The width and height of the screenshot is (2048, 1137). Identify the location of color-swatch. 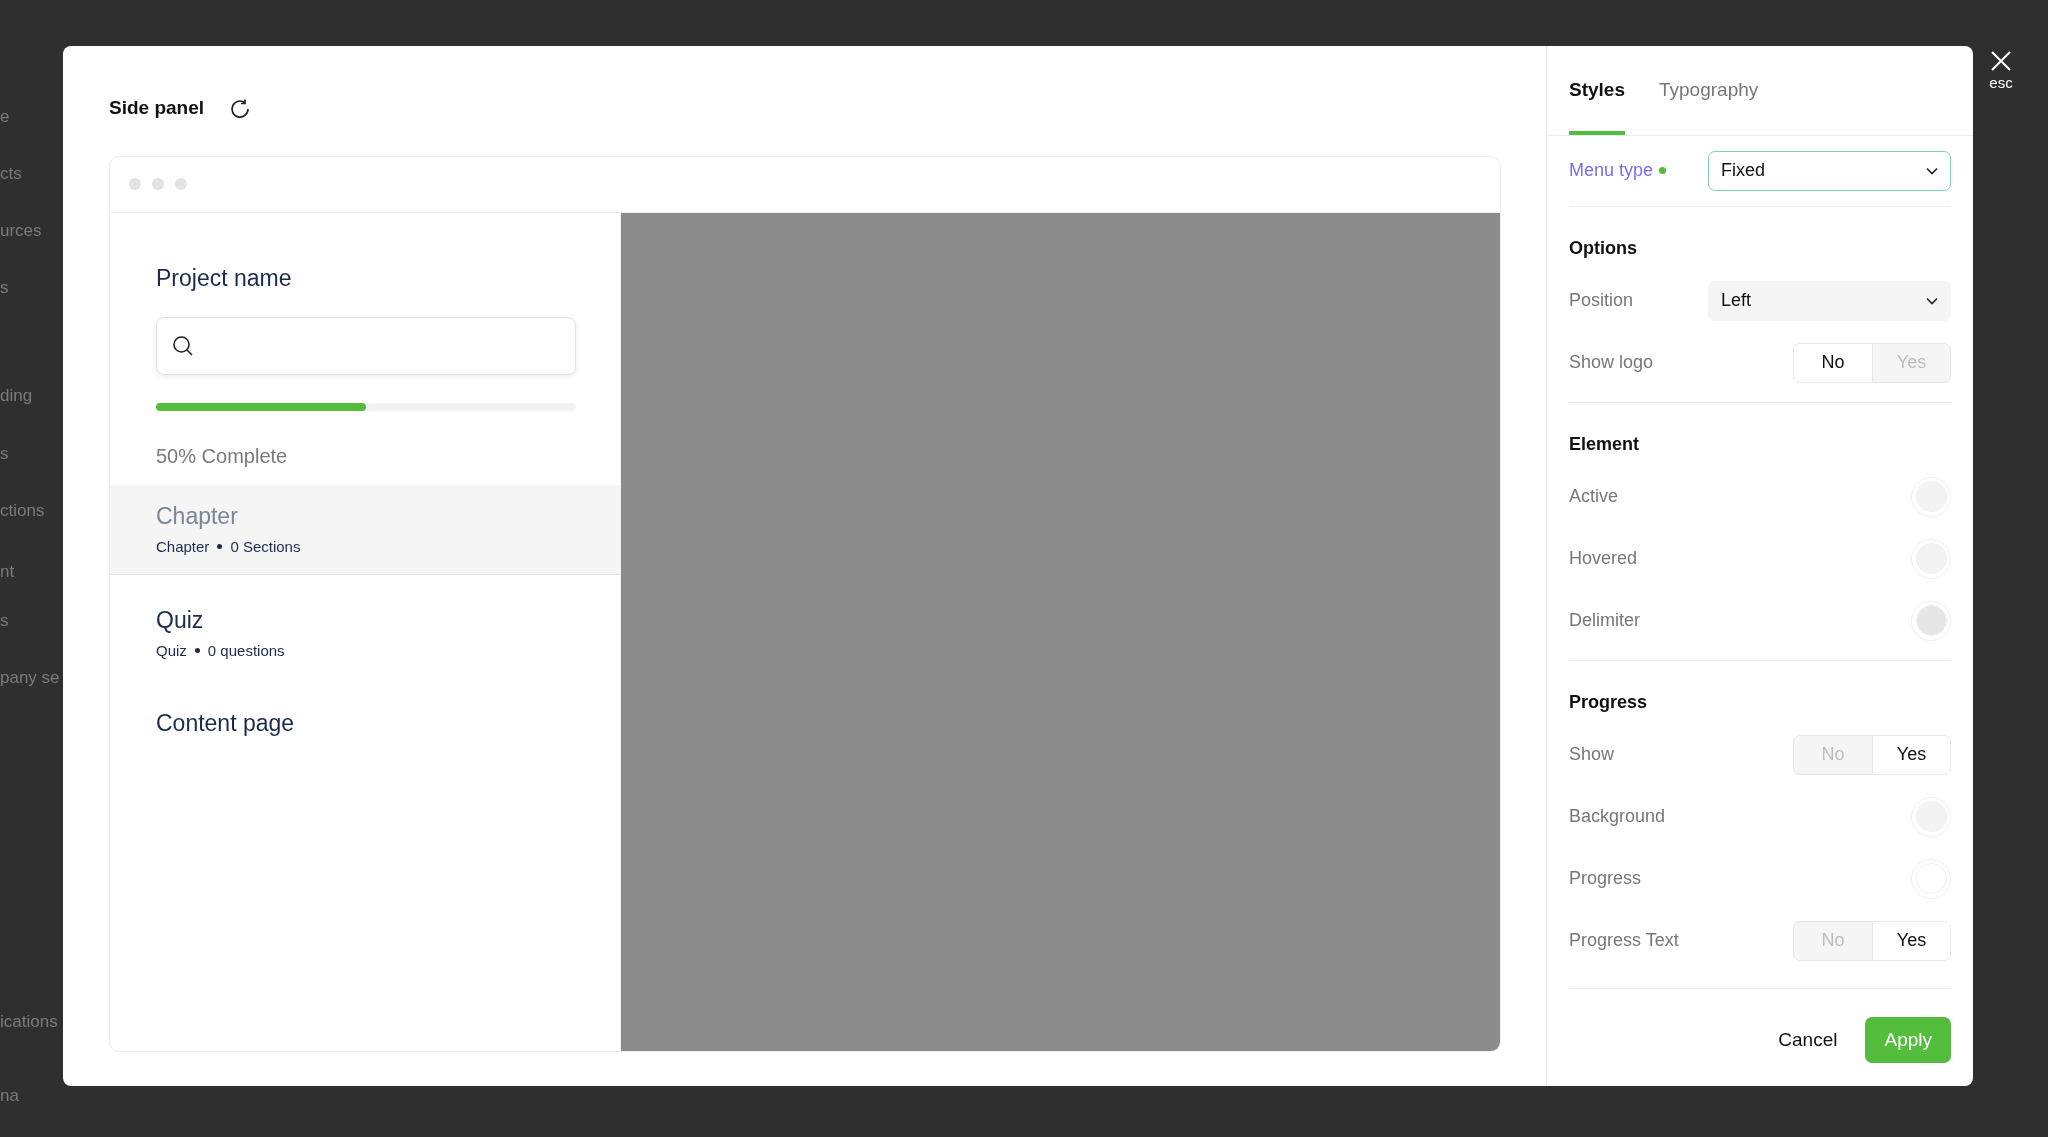
(1931, 620).